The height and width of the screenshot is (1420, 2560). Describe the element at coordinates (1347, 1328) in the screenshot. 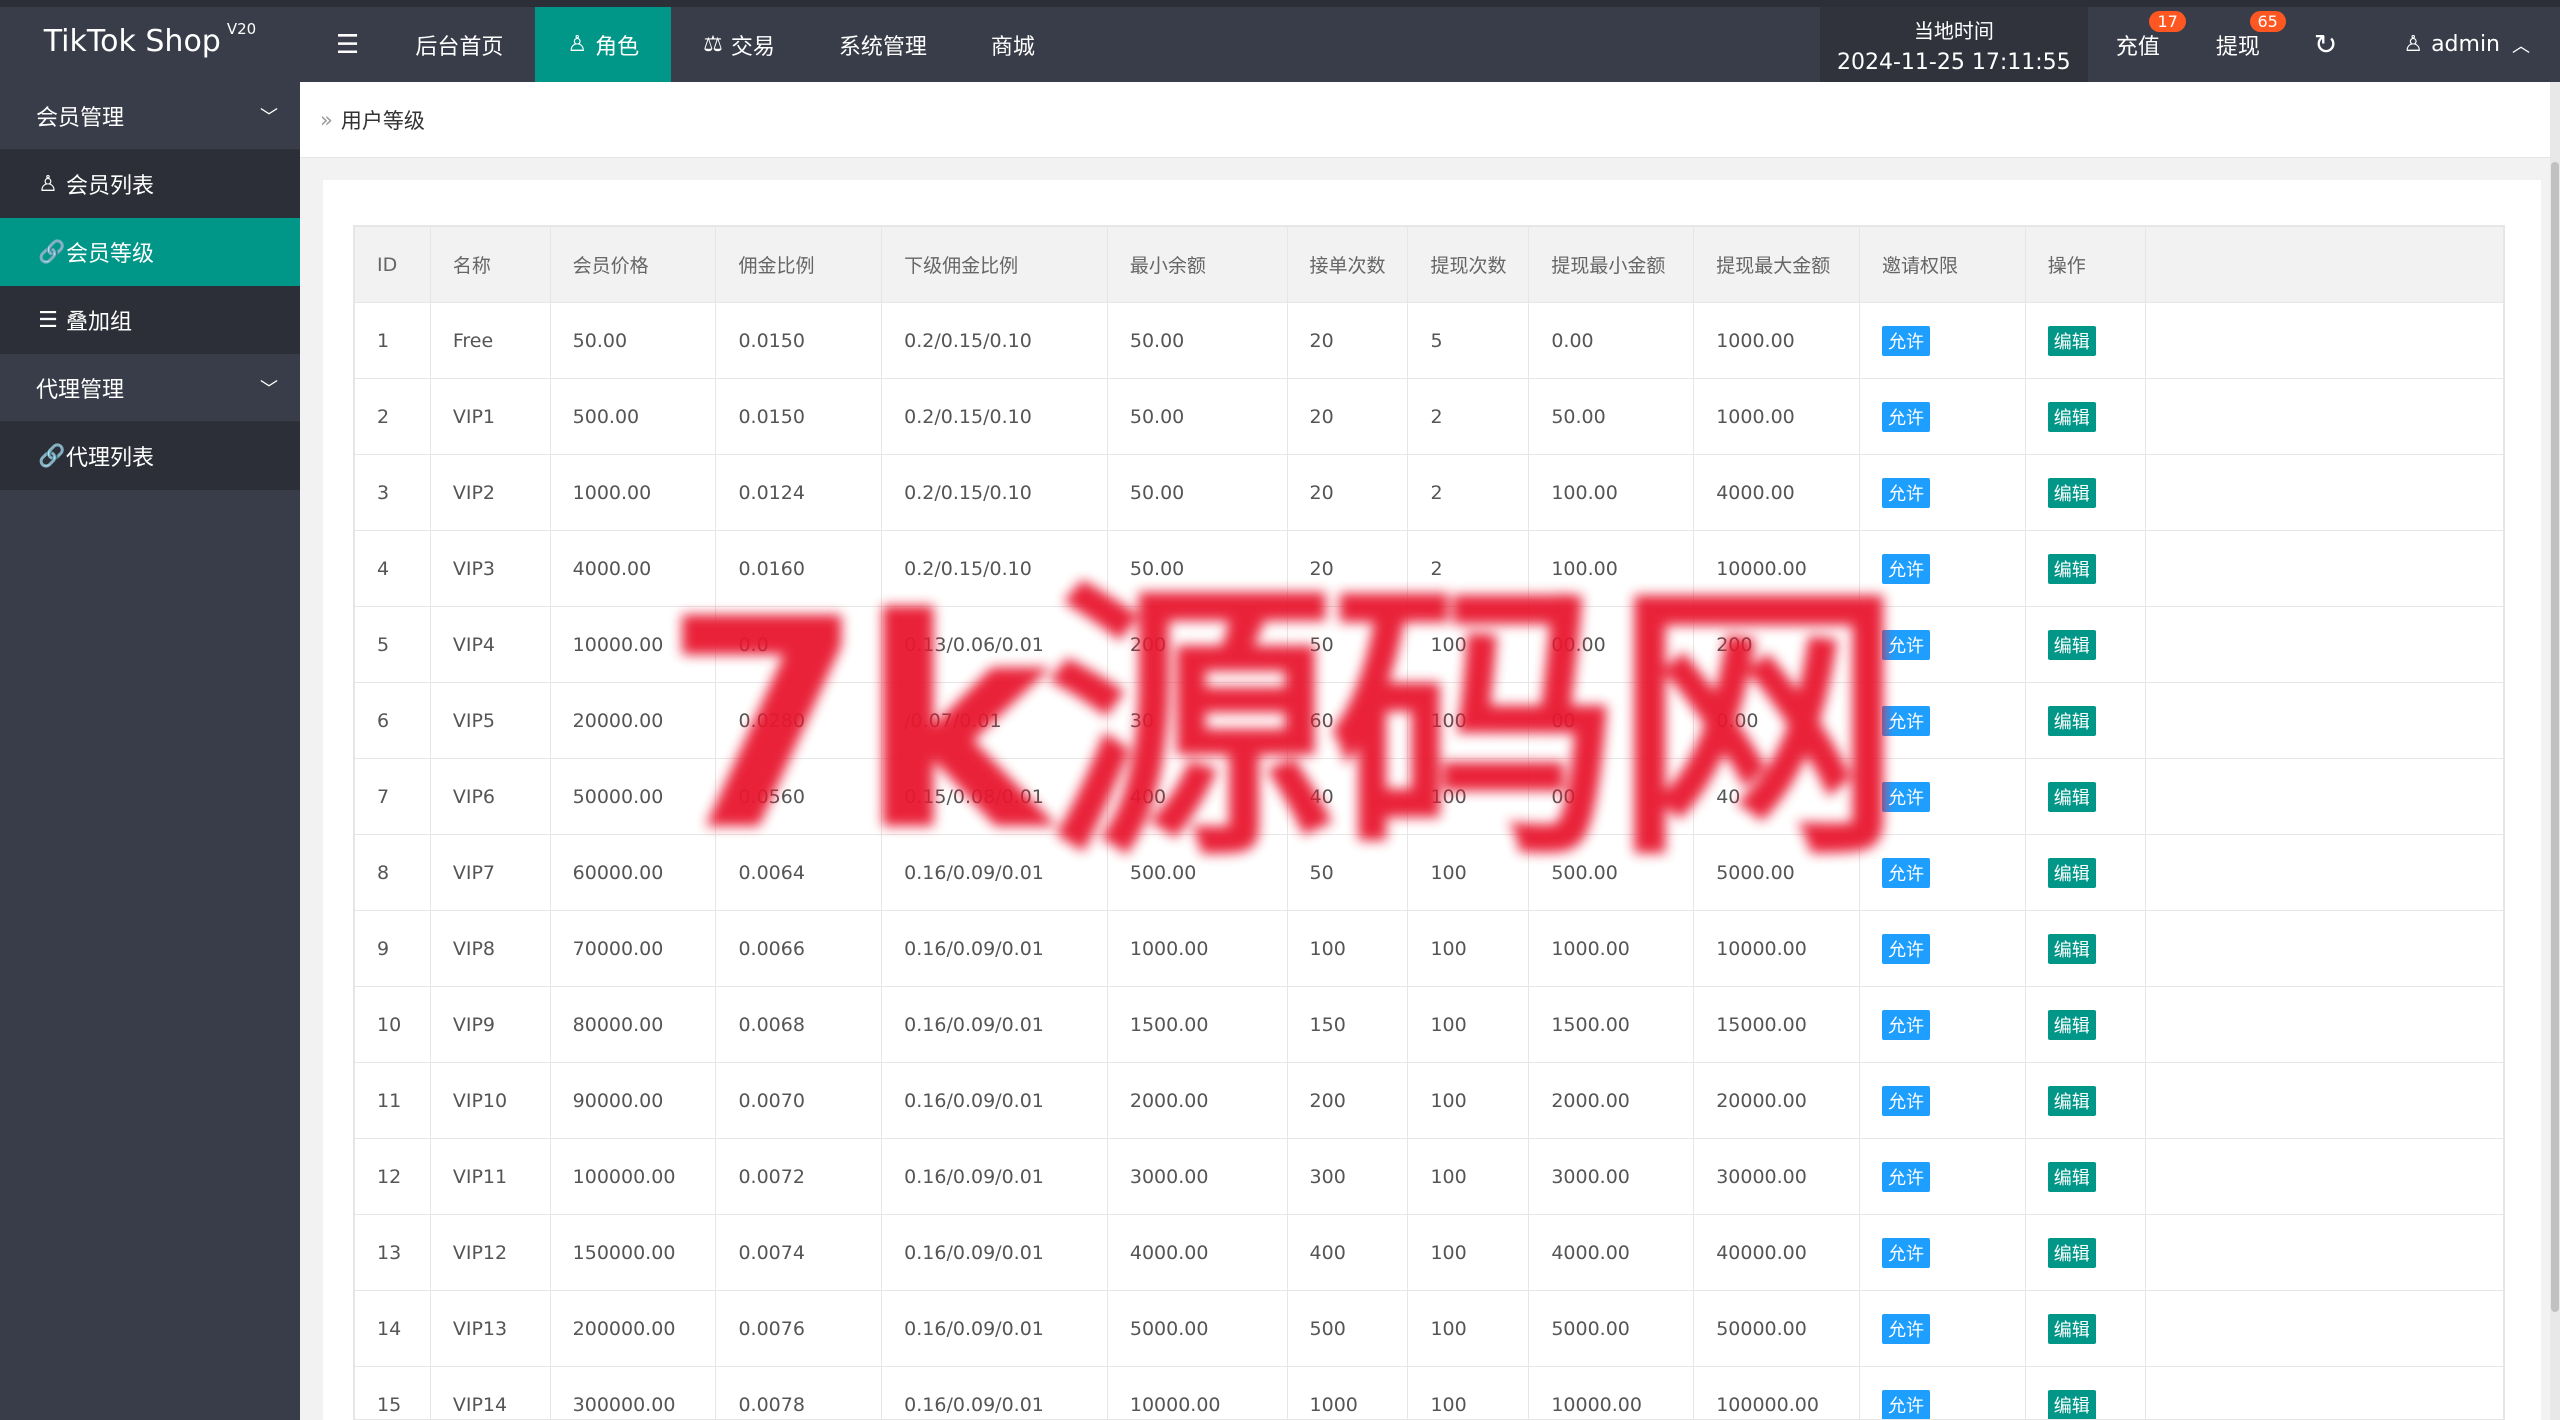

I see `table-cell: 500` at that location.